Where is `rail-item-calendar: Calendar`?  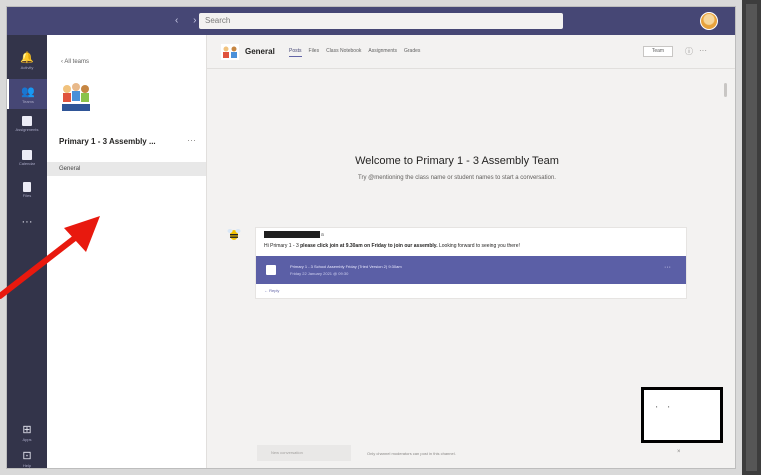
rail-item-calendar: Calendar is located at coordinates (27, 158).